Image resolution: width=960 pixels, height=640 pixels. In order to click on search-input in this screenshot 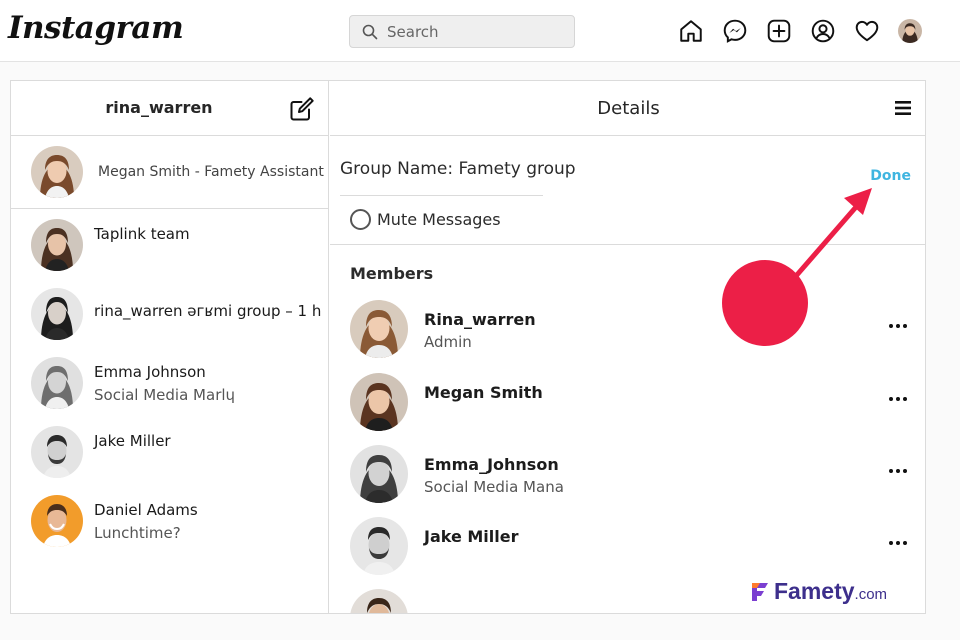, I will do `click(472, 31)`.